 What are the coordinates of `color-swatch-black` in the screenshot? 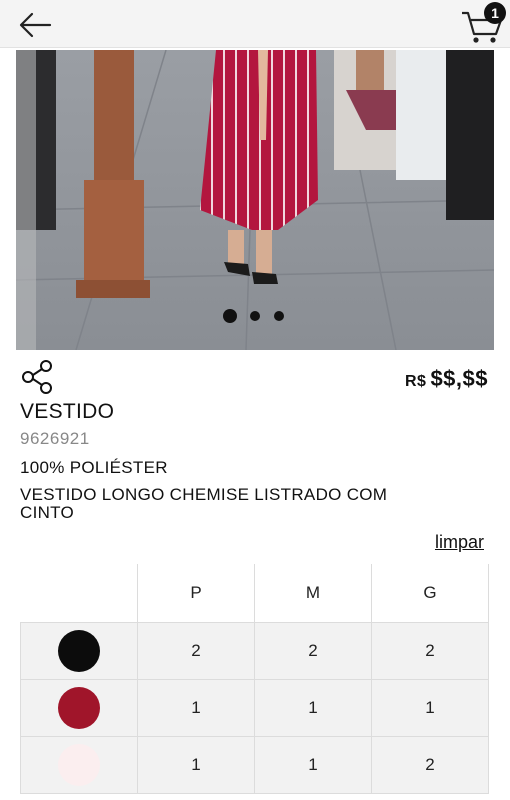 It's located at (79, 650).